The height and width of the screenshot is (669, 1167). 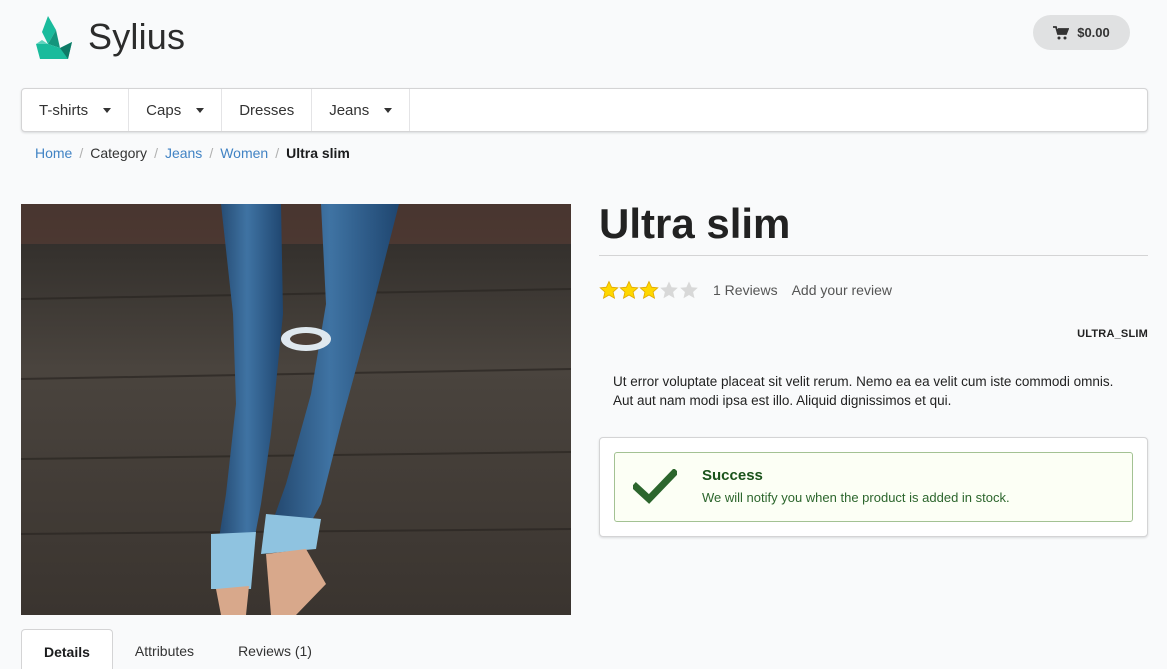 I want to click on brand-name: Sylius, so click(x=137, y=36).